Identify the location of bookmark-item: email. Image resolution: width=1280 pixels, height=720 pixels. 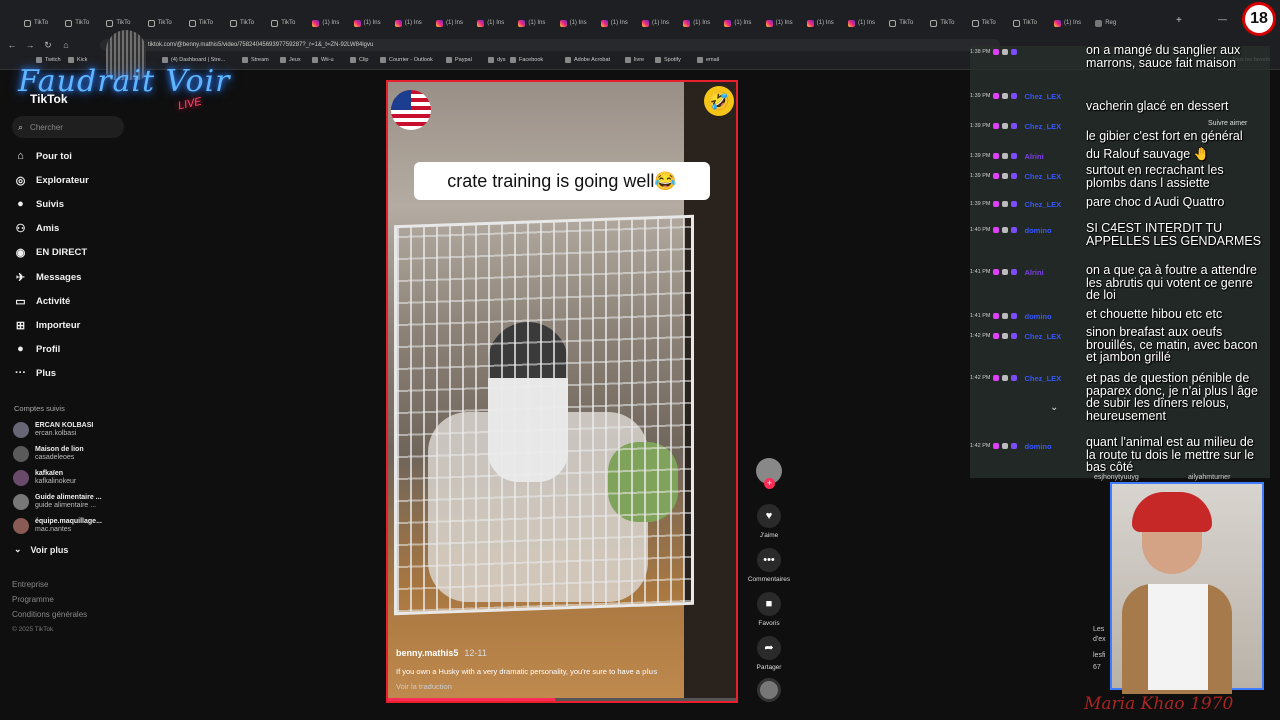
(708, 60).